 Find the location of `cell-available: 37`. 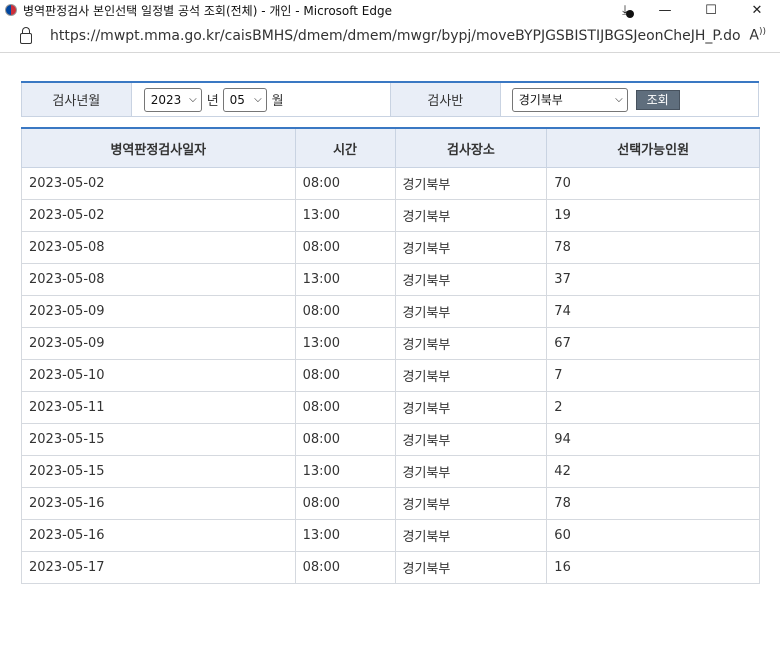

cell-available: 37 is located at coordinates (653, 279).